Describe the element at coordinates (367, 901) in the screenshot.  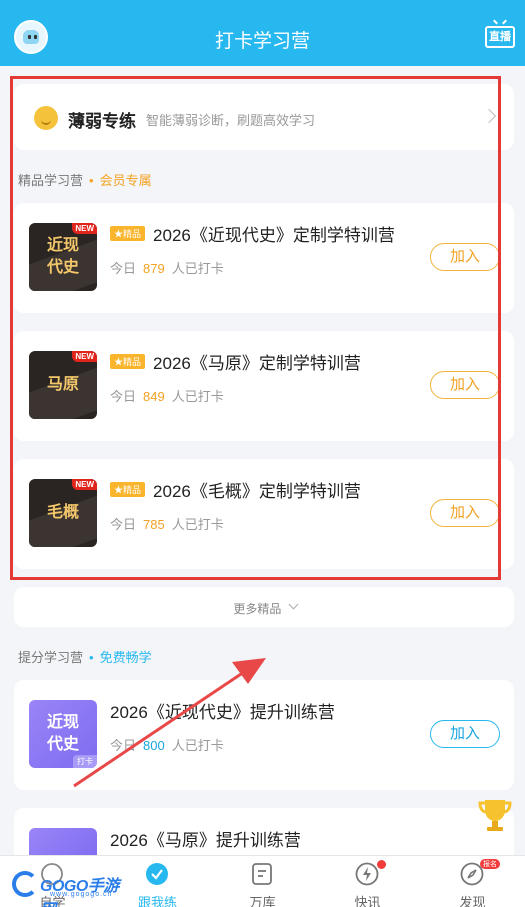
I see `tab-label: 快讯` at that location.